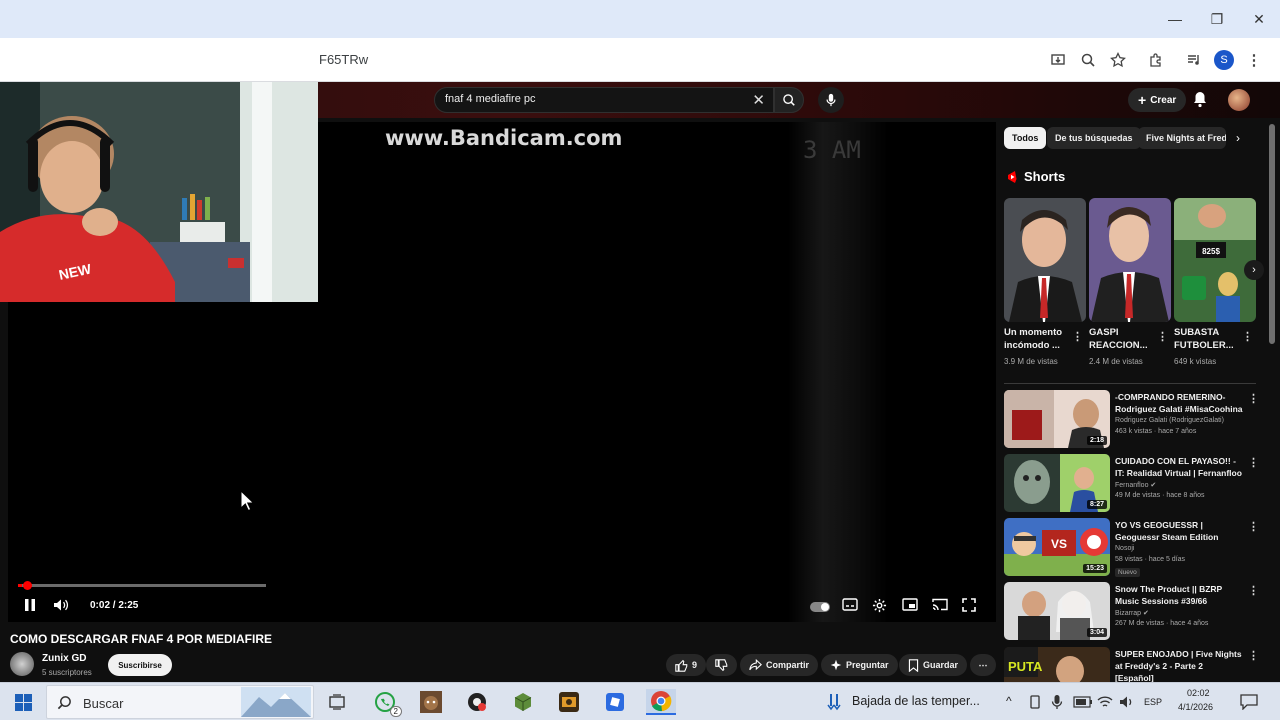 This screenshot has height=720, width=1280. Describe the element at coordinates (1259, 19) in the screenshot. I see `close-window-button: ✕` at that location.